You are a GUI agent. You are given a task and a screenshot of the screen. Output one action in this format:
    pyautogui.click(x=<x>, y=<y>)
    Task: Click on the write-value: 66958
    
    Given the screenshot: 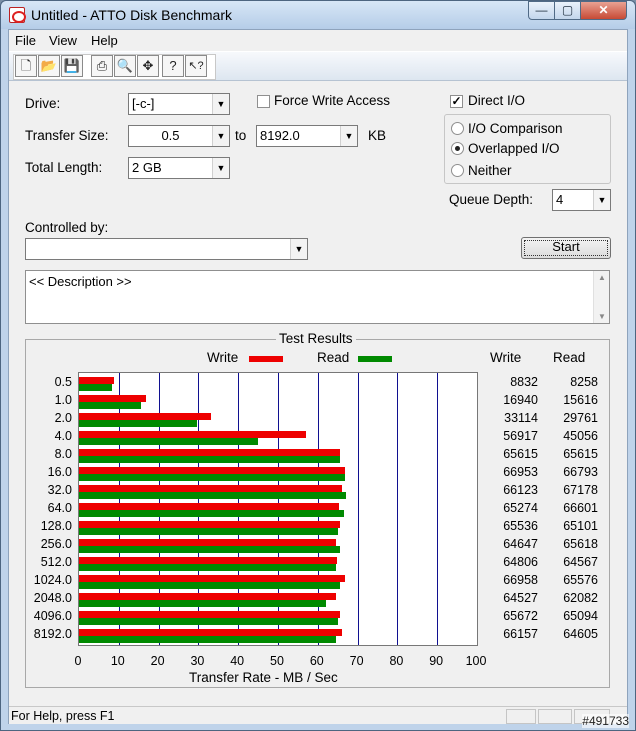 What is the action you would take?
    pyautogui.click(x=520, y=580)
    